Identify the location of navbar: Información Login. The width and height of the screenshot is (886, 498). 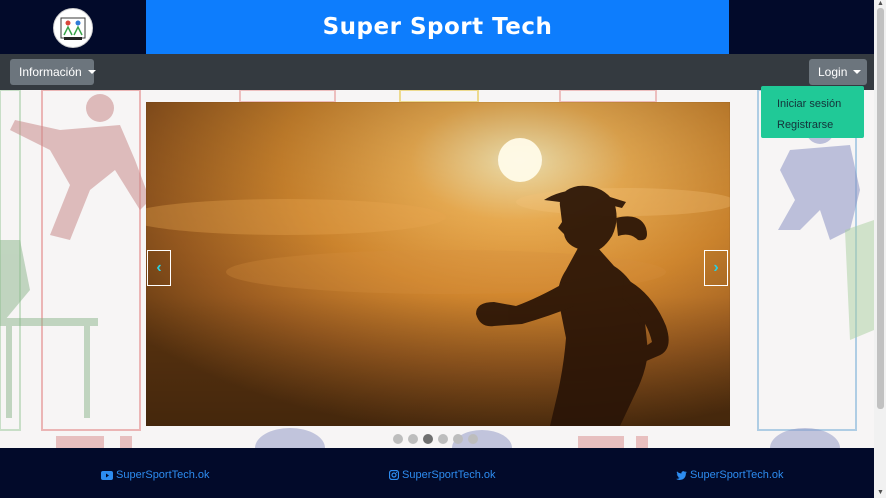
(437, 72).